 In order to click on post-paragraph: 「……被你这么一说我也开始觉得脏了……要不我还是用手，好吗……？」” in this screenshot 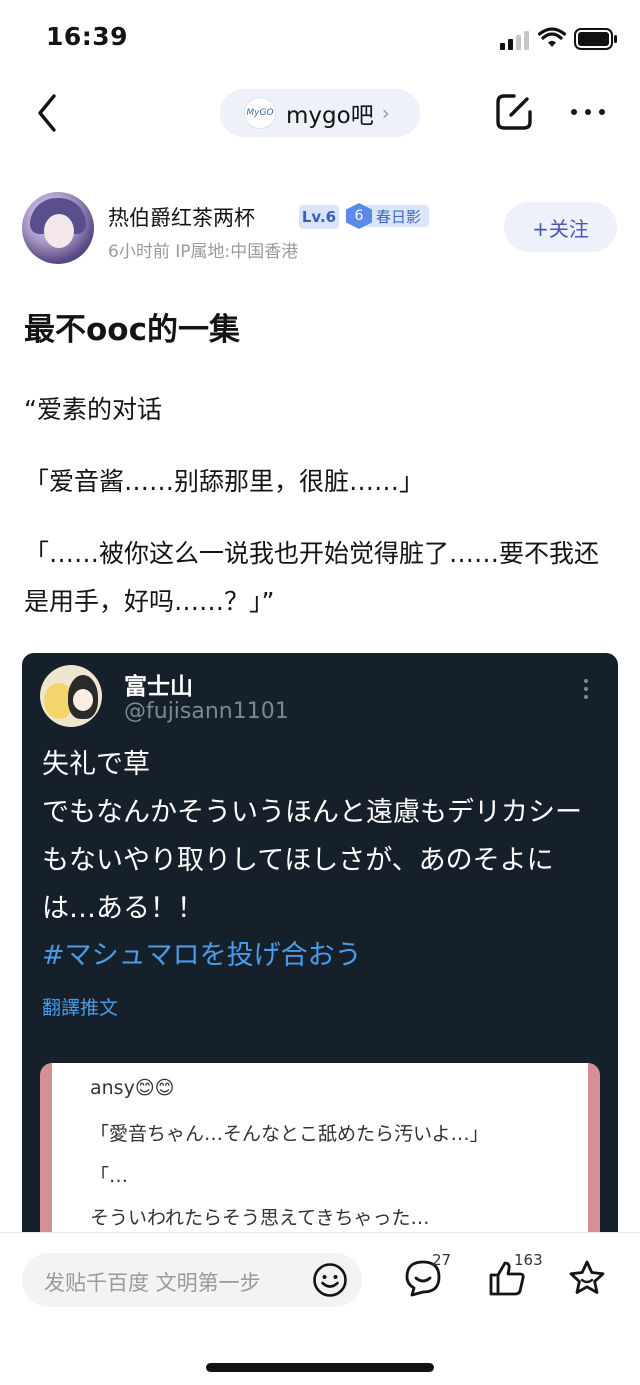, I will do `click(312, 577)`.